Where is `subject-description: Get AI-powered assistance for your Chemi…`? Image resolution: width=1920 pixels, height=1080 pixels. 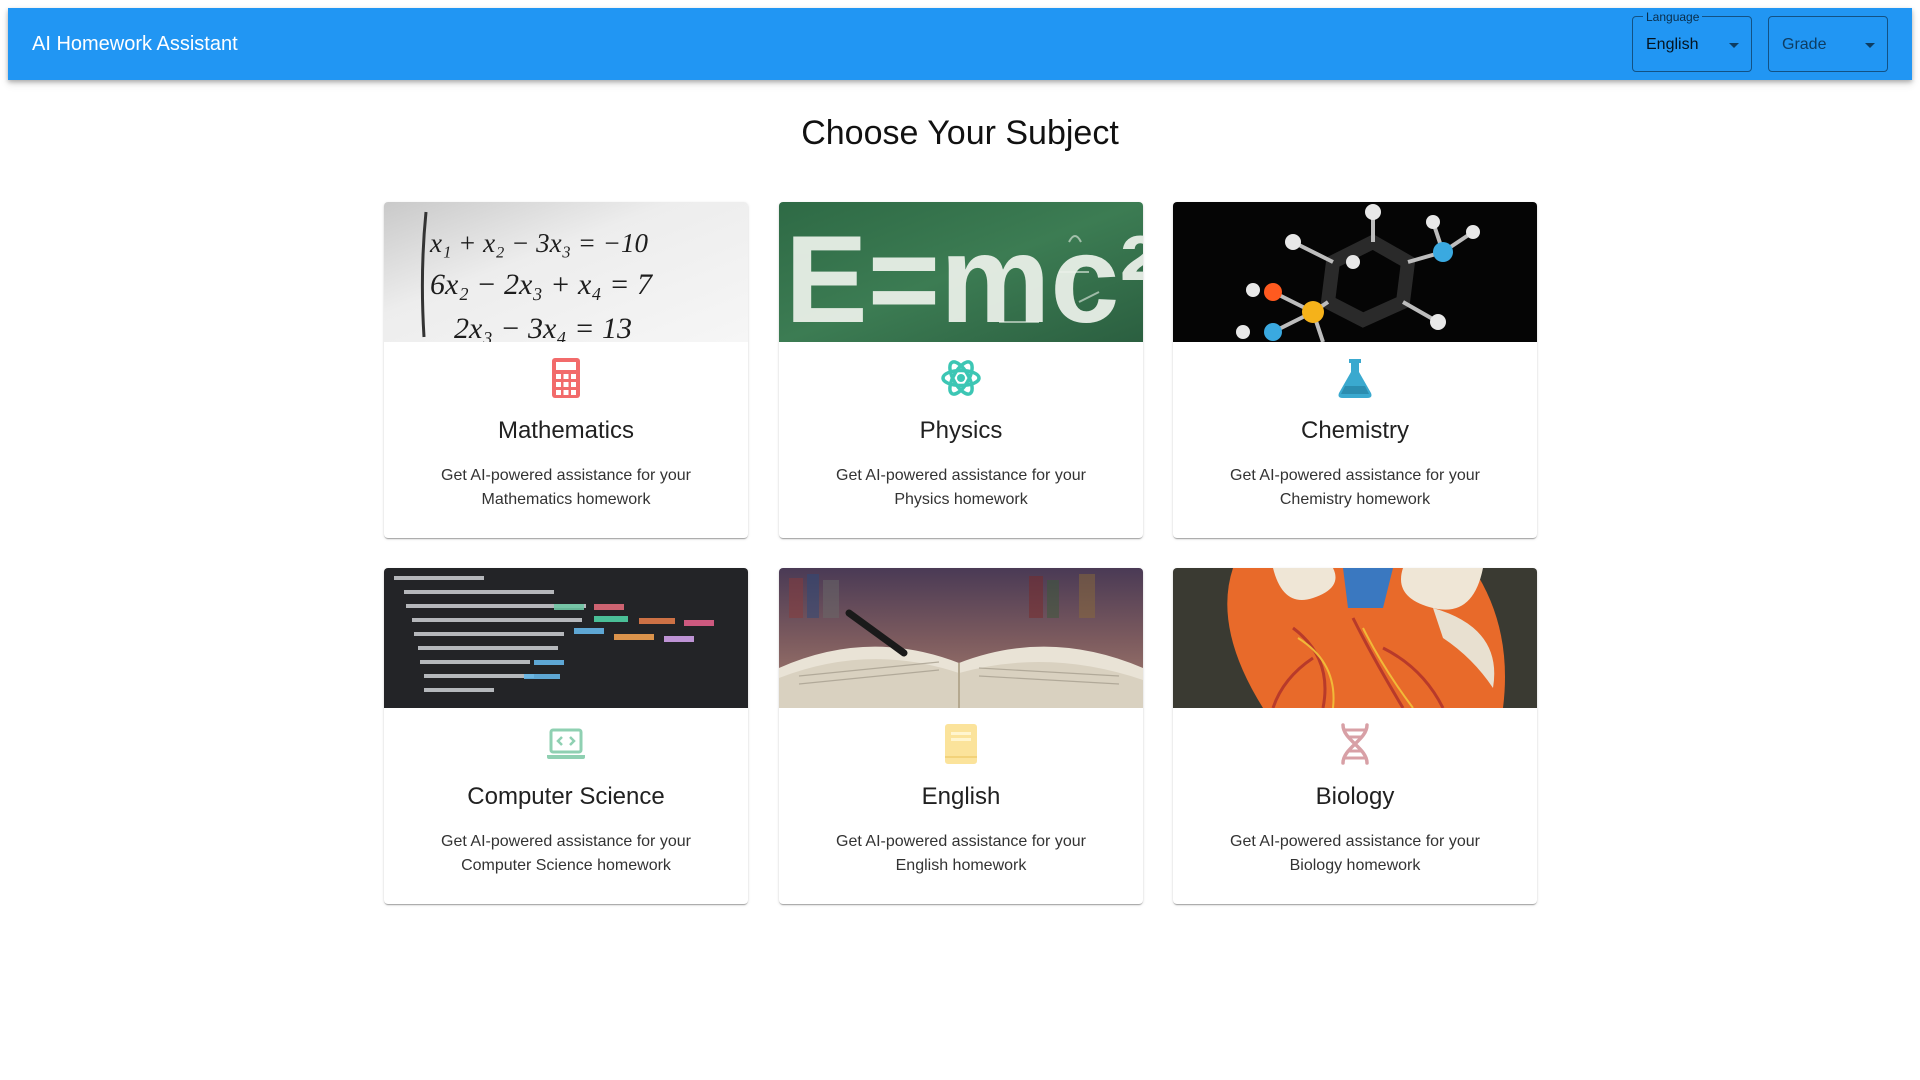
subject-description: Get AI-powered assistance for your Chemi… is located at coordinates (1355, 487).